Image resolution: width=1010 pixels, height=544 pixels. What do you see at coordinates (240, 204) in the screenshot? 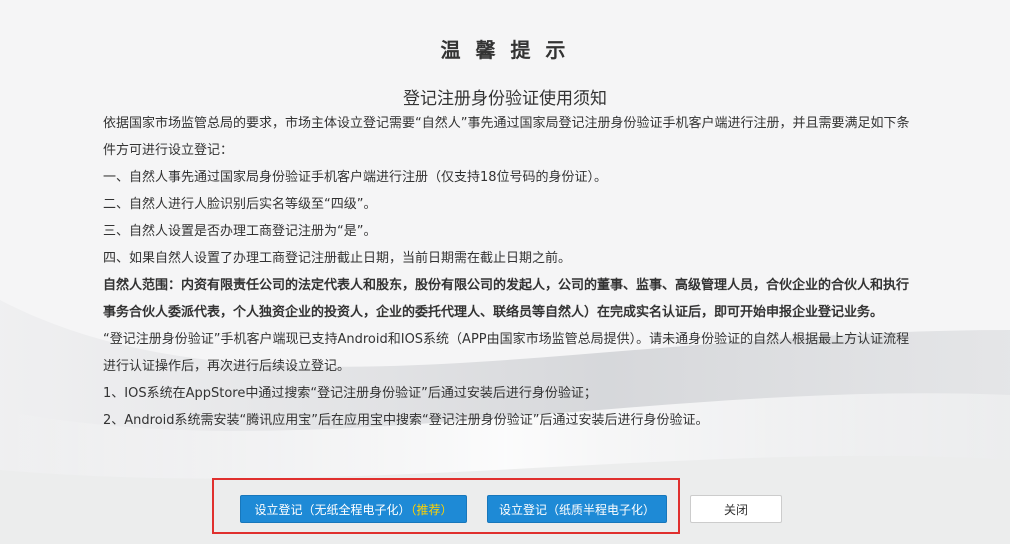
I see `condition-item: 二、自然人进行人脸识别后实名等级至“四级”。` at bounding box center [240, 204].